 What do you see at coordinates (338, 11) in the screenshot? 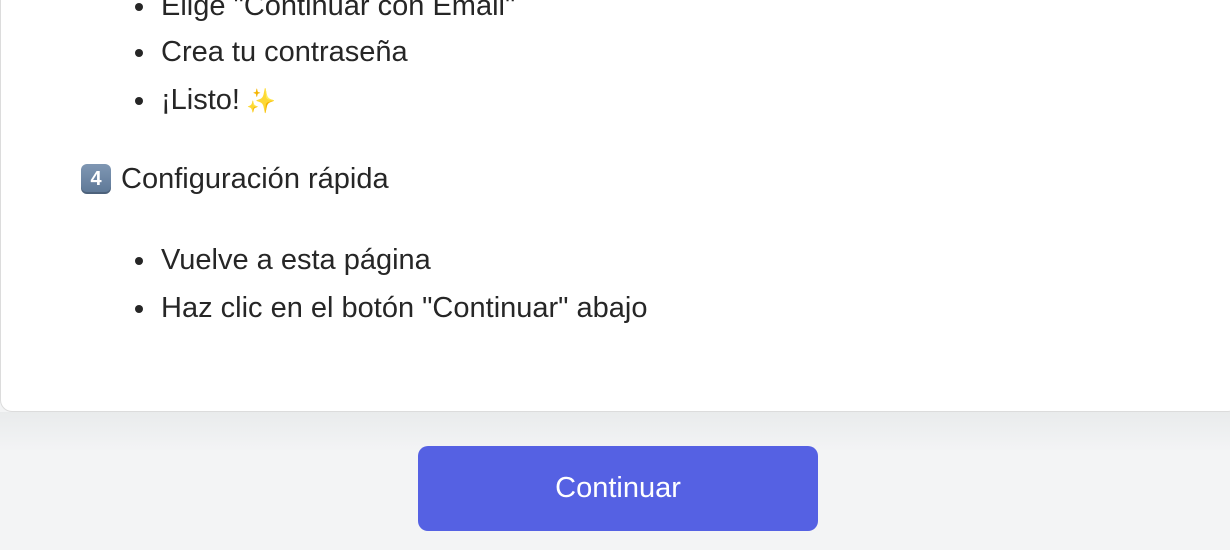
I see `list-item-text: Elige "Continuar con Email"` at bounding box center [338, 11].